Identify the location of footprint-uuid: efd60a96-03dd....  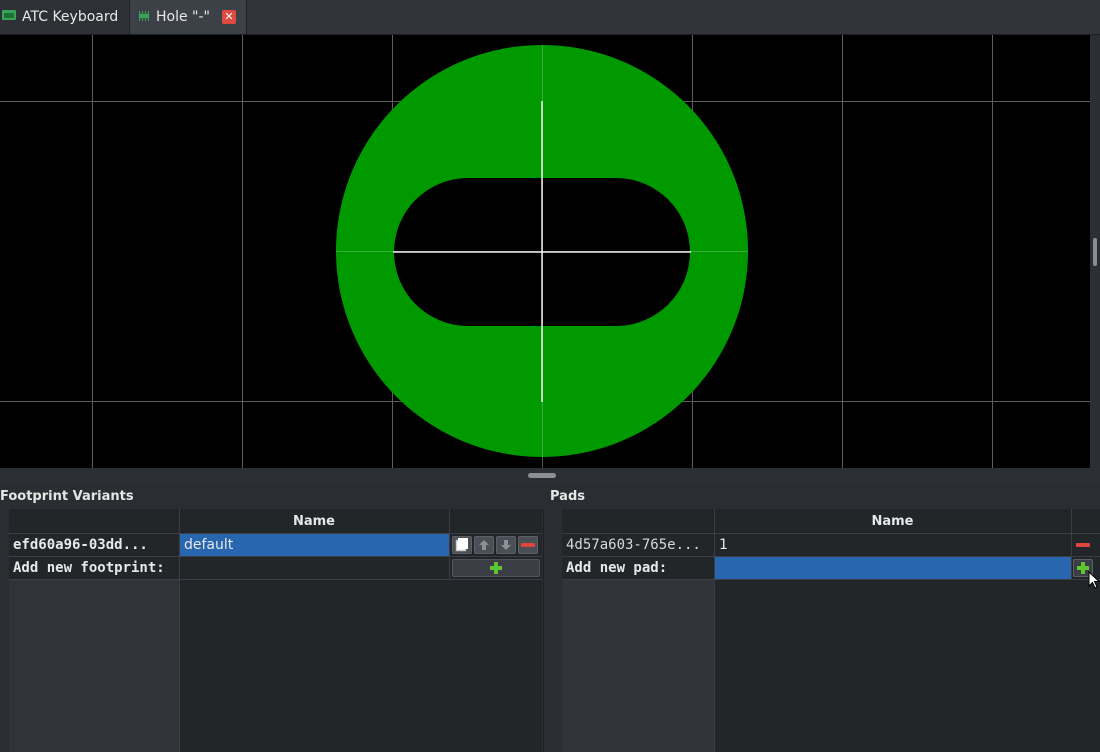
(80, 545).